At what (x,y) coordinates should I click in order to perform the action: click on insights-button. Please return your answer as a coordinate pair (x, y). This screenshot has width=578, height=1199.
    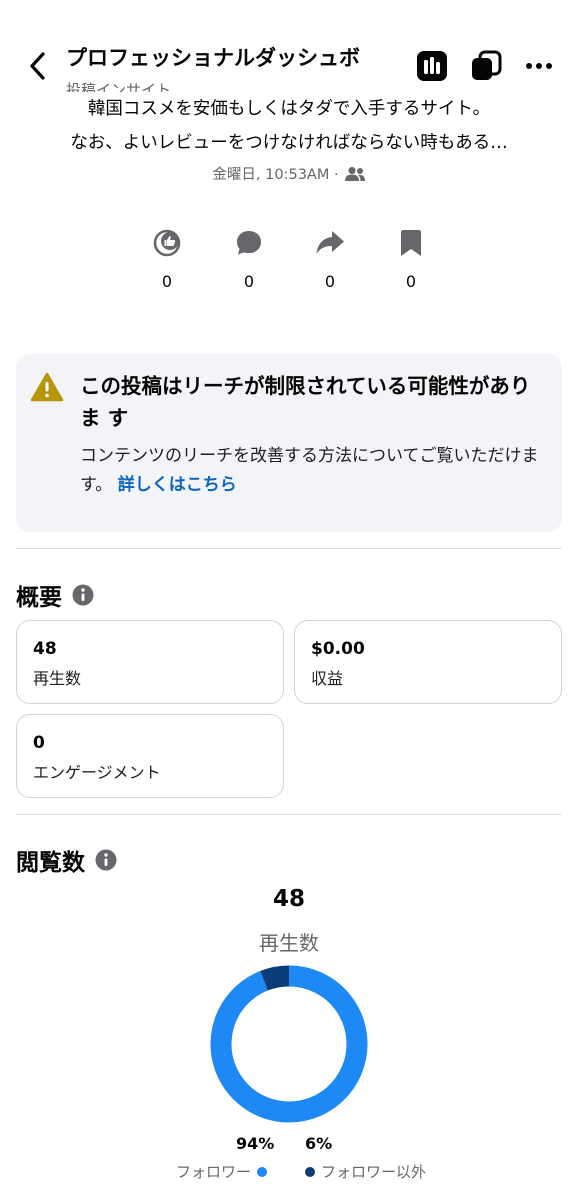
    Looking at the image, I should click on (432, 66).